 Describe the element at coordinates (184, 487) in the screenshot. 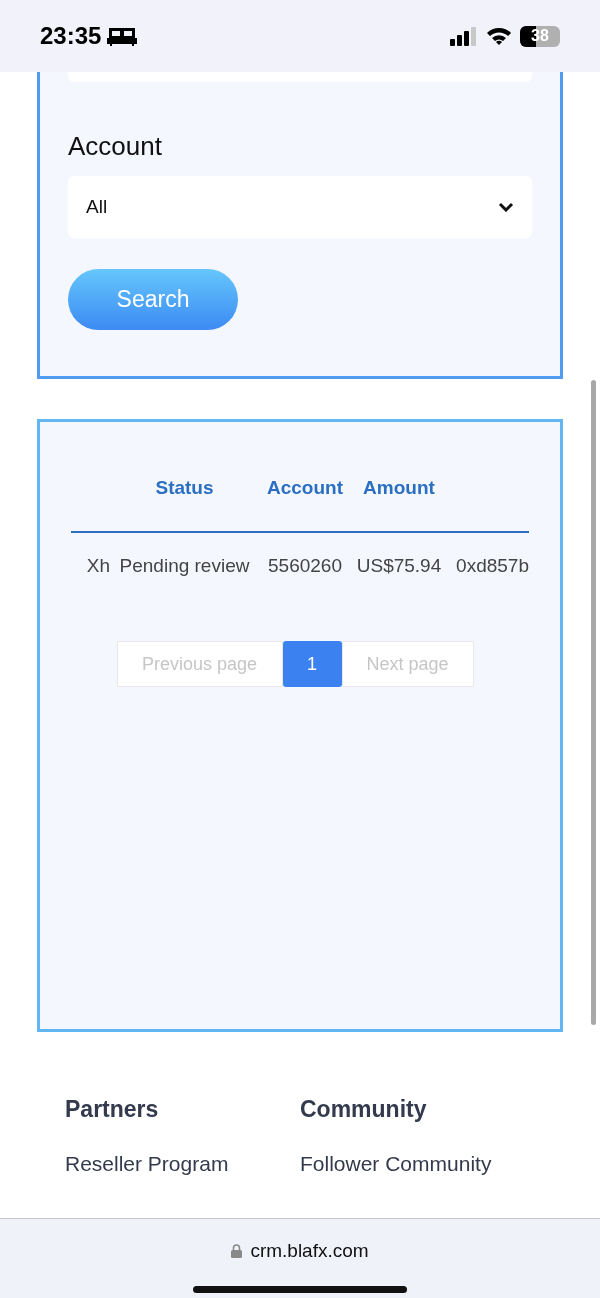

I see `column-header: Status` at that location.